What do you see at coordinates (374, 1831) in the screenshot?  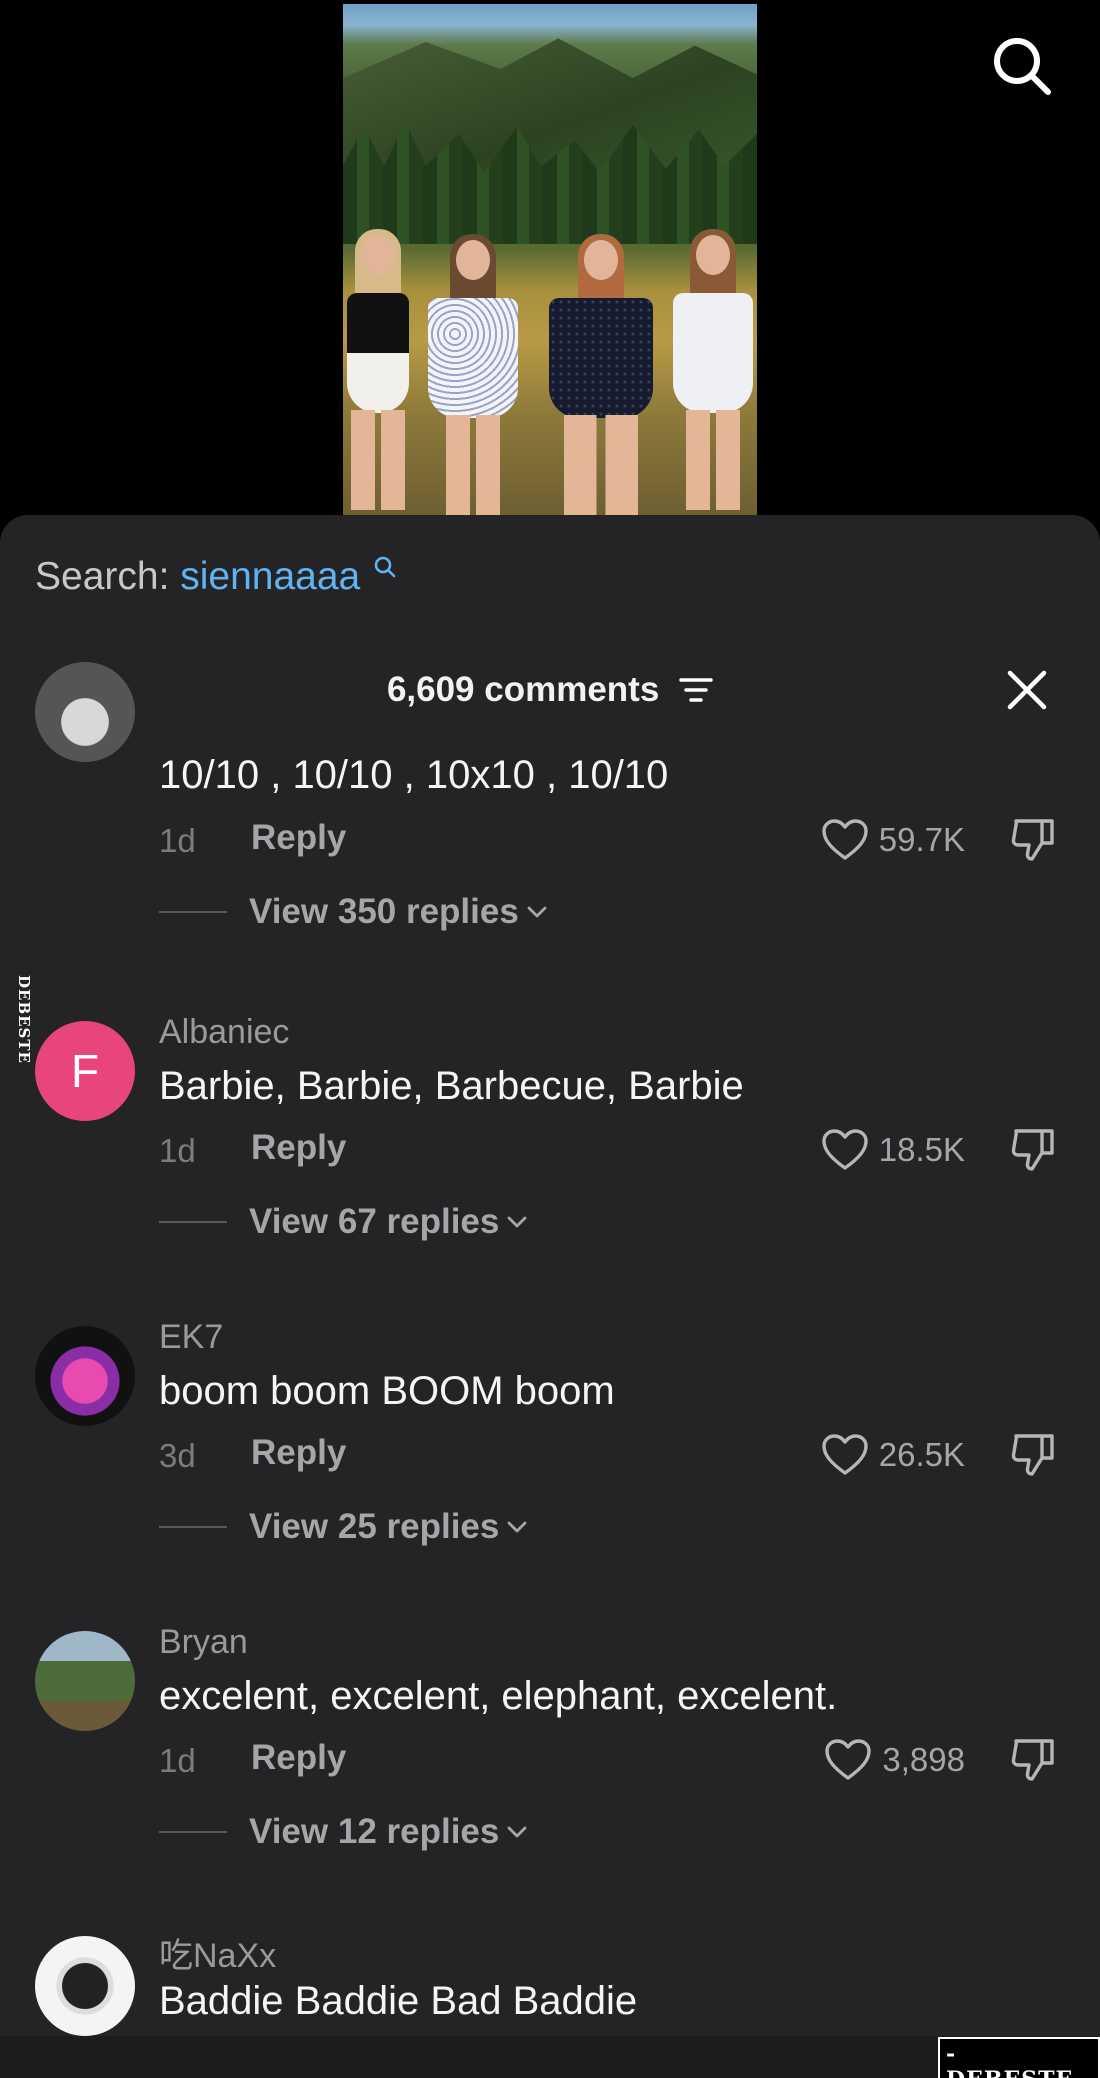 I see `view-replies-label: View 12 replies` at bounding box center [374, 1831].